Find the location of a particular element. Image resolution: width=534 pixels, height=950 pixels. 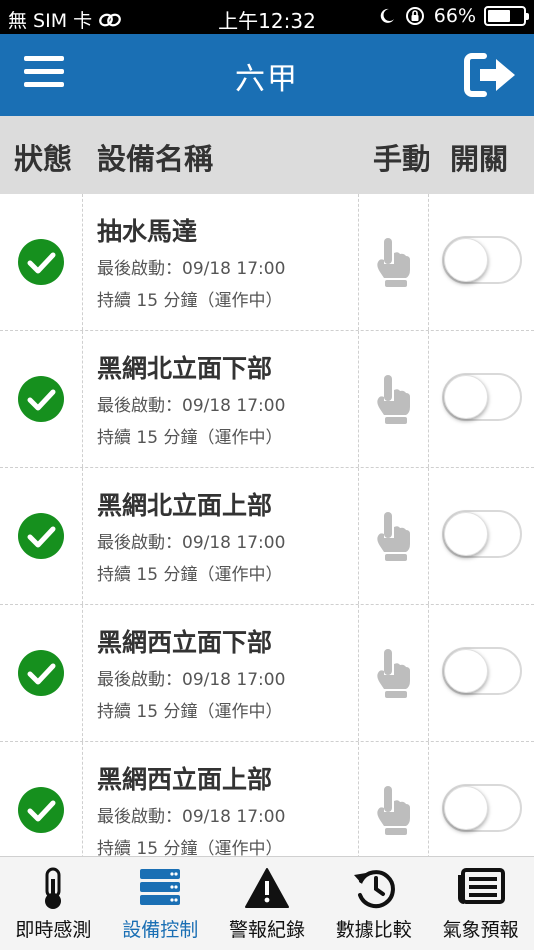

tab-label: 數據比較 is located at coordinates (373, 930).